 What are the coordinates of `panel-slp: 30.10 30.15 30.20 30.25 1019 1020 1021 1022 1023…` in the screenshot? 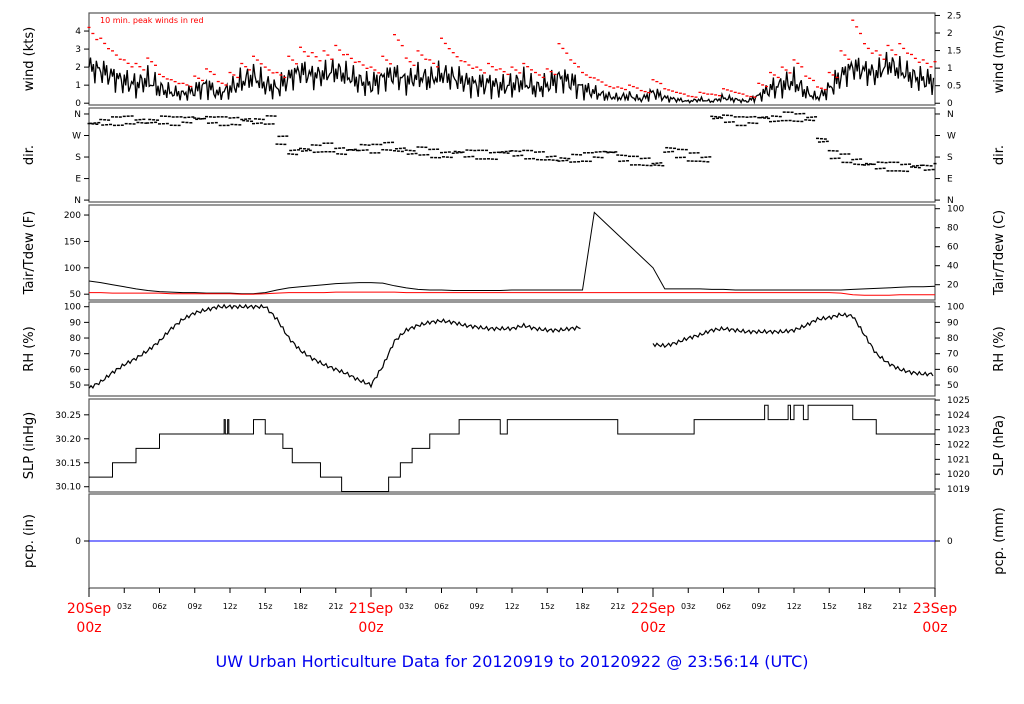 It's located at (514, 445).